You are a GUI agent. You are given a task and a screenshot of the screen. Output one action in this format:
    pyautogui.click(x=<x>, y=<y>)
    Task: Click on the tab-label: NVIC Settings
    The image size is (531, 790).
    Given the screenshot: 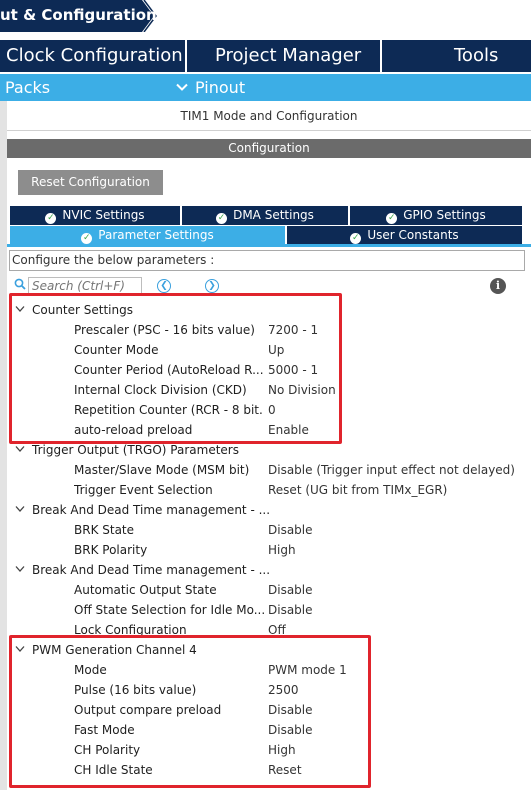 What is the action you would take?
    pyautogui.click(x=103, y=215)
    